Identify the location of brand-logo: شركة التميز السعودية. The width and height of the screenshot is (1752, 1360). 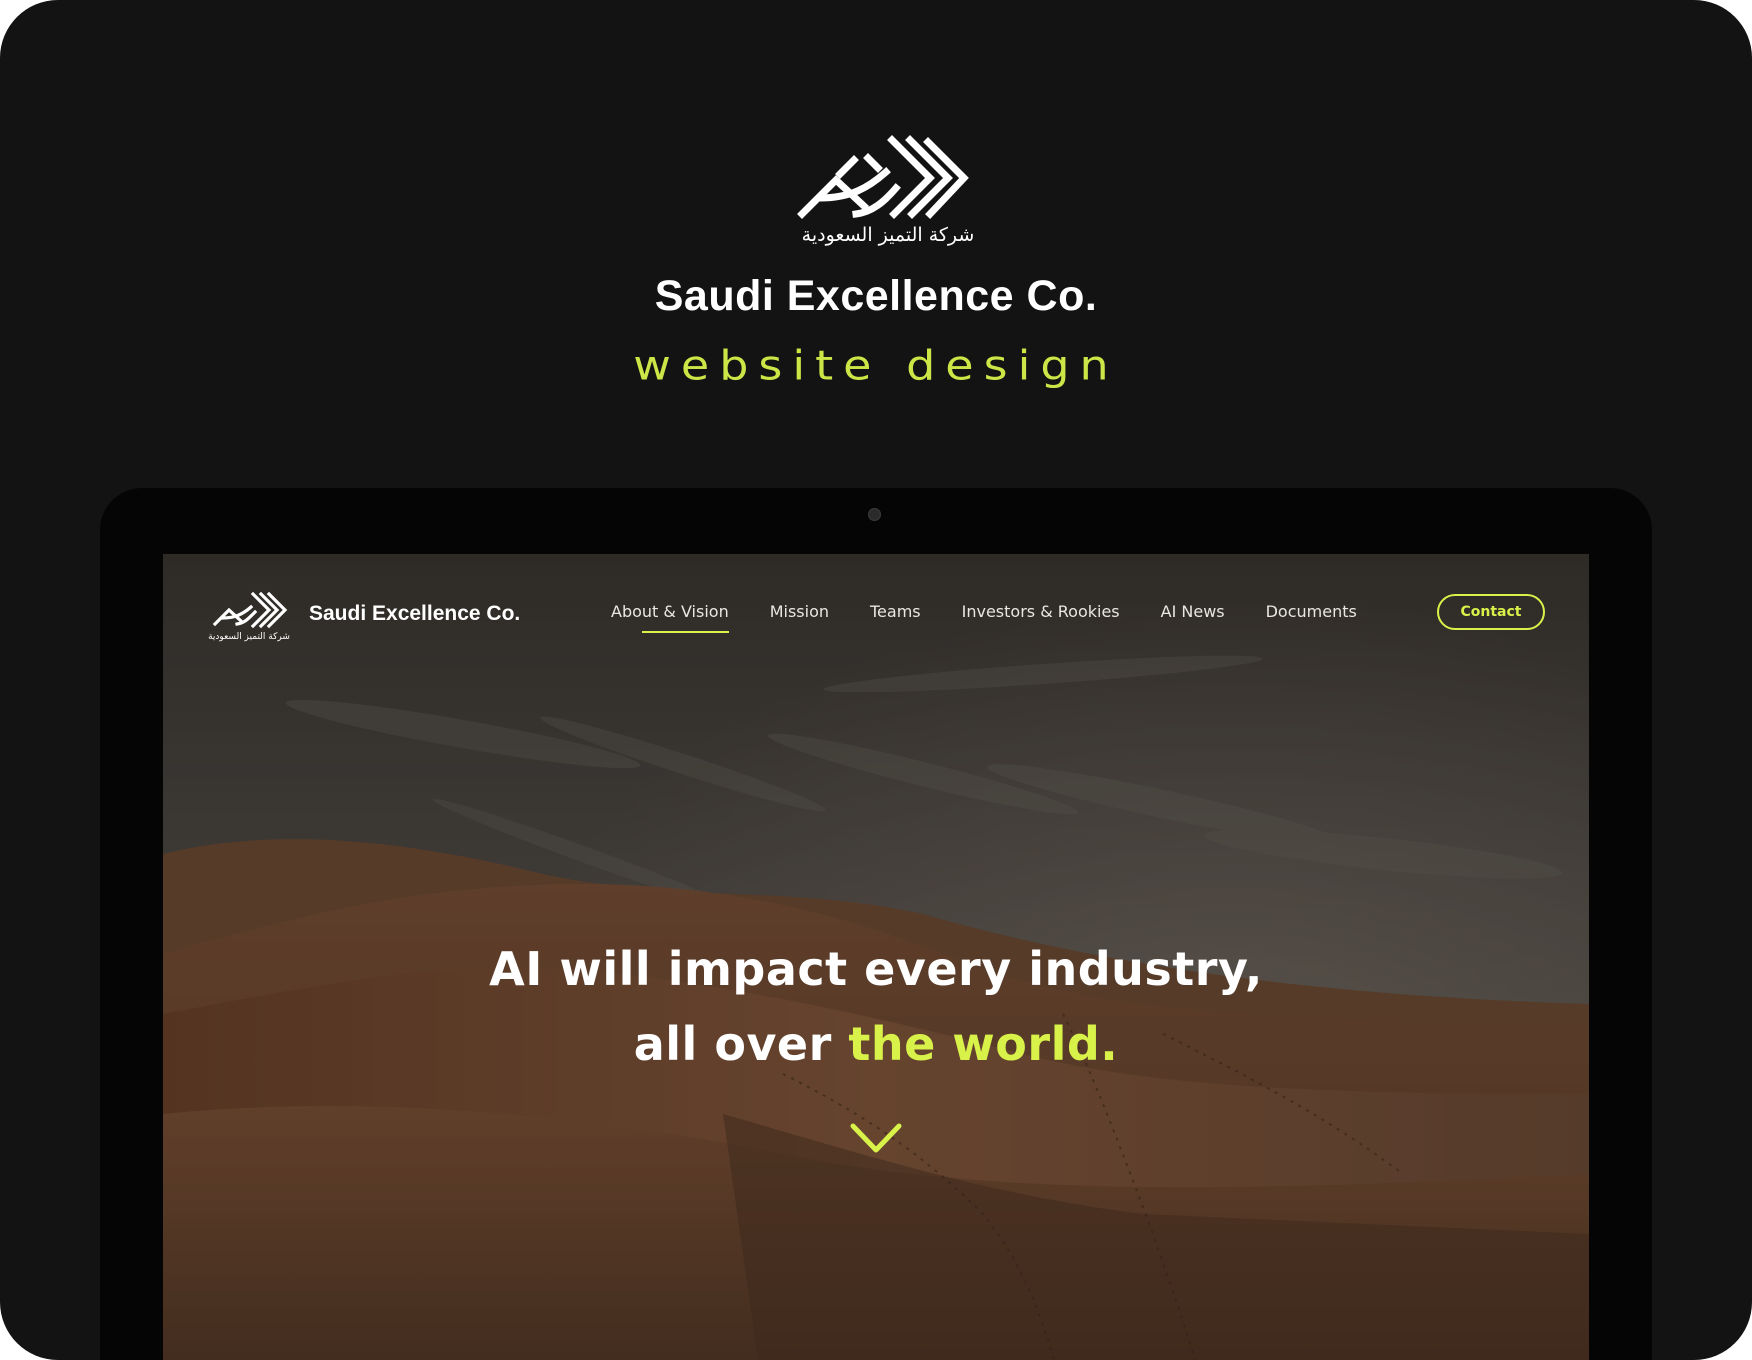
(888, 188).